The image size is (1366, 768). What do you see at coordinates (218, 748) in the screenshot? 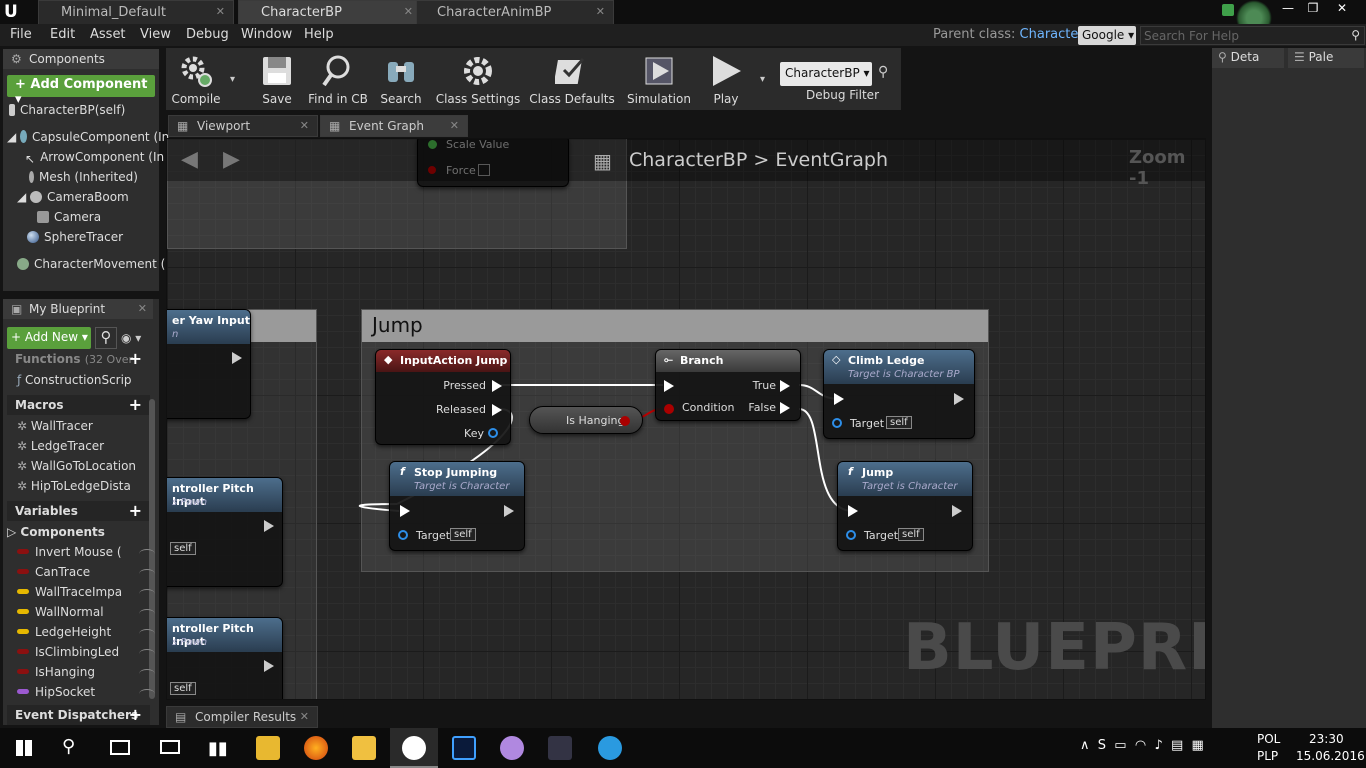
I see `books-icon: ▮▮` at bounding box center [218, 748].